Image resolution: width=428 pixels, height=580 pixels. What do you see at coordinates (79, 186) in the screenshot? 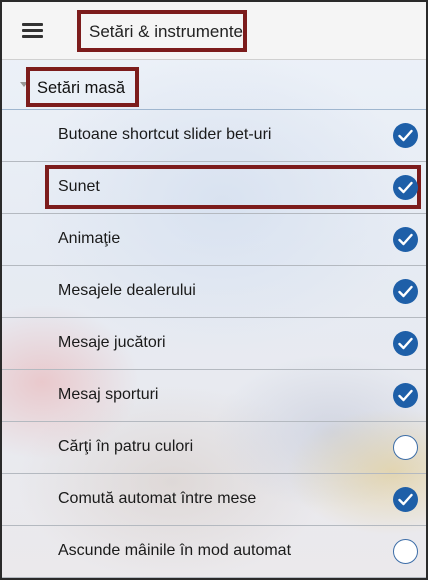
I see `setting-label: Sunet` at bounding box center [79, 186].